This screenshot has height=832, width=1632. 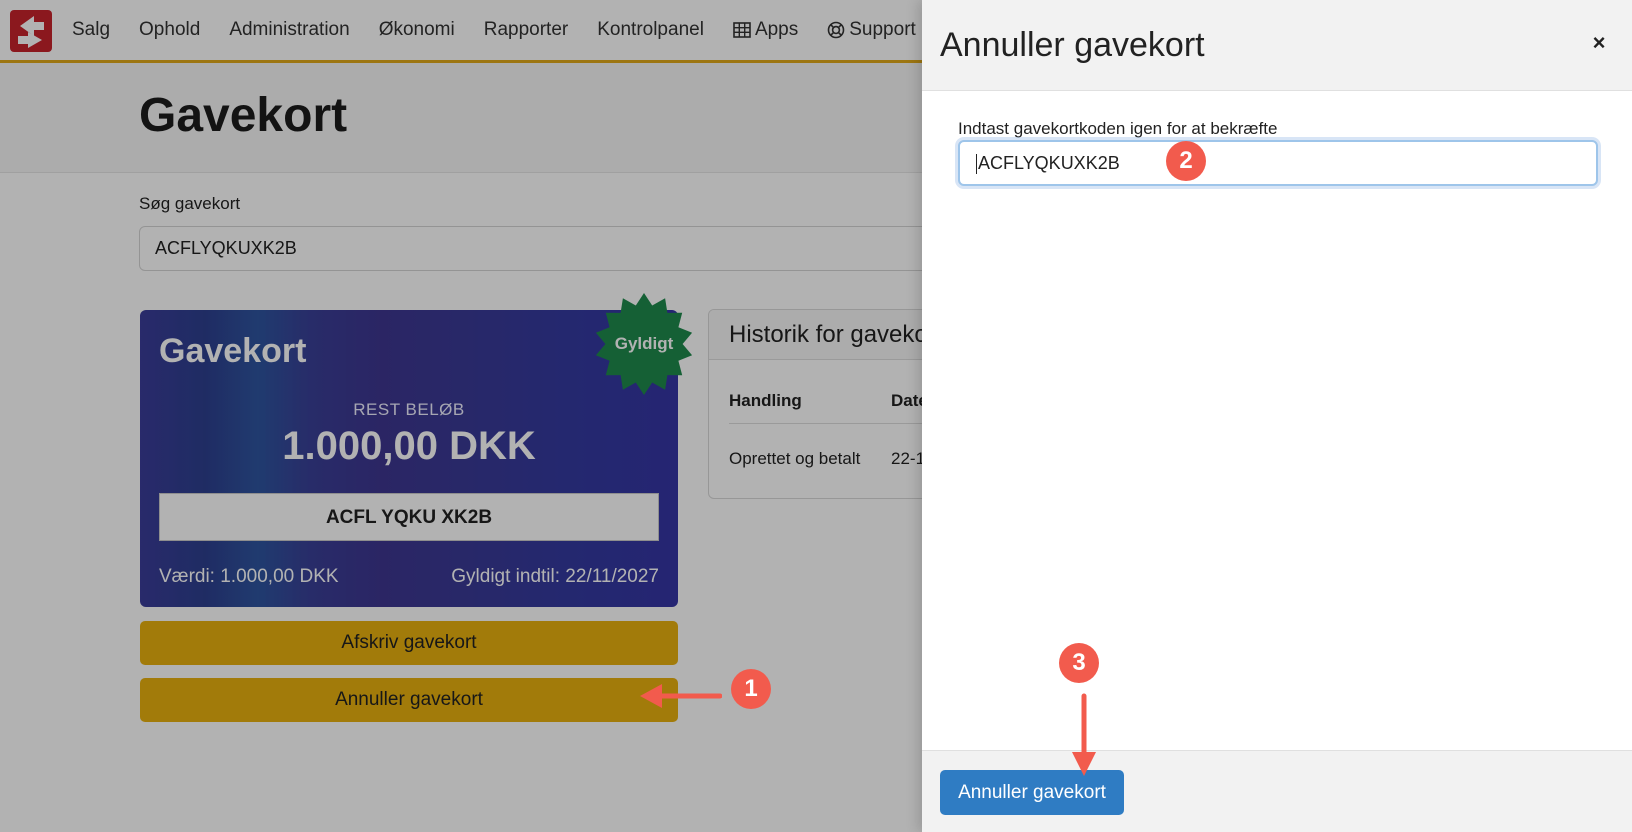 What do you see at coordinates (1277, 791) in the screenshot?
I see `panel-footer: Annuller gavekort` at bounding box center [1277, 791].